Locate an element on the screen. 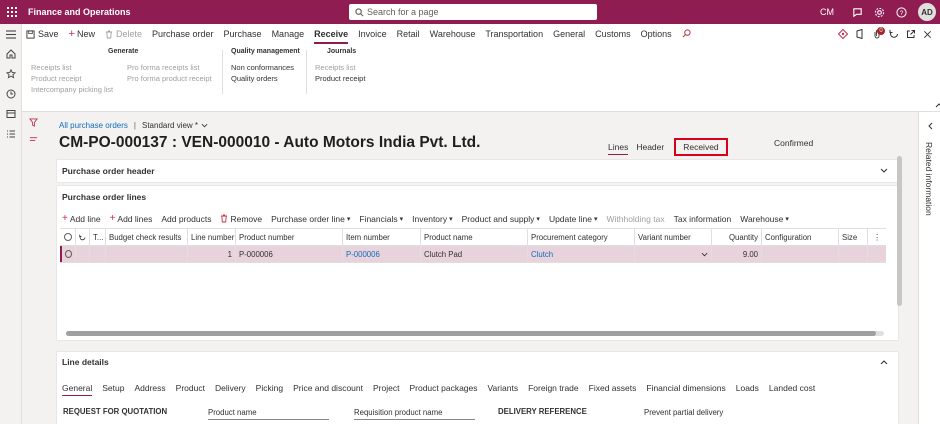 The width and height of the screenshot is (940, 424). office-button is located at coordinates (859, 34).